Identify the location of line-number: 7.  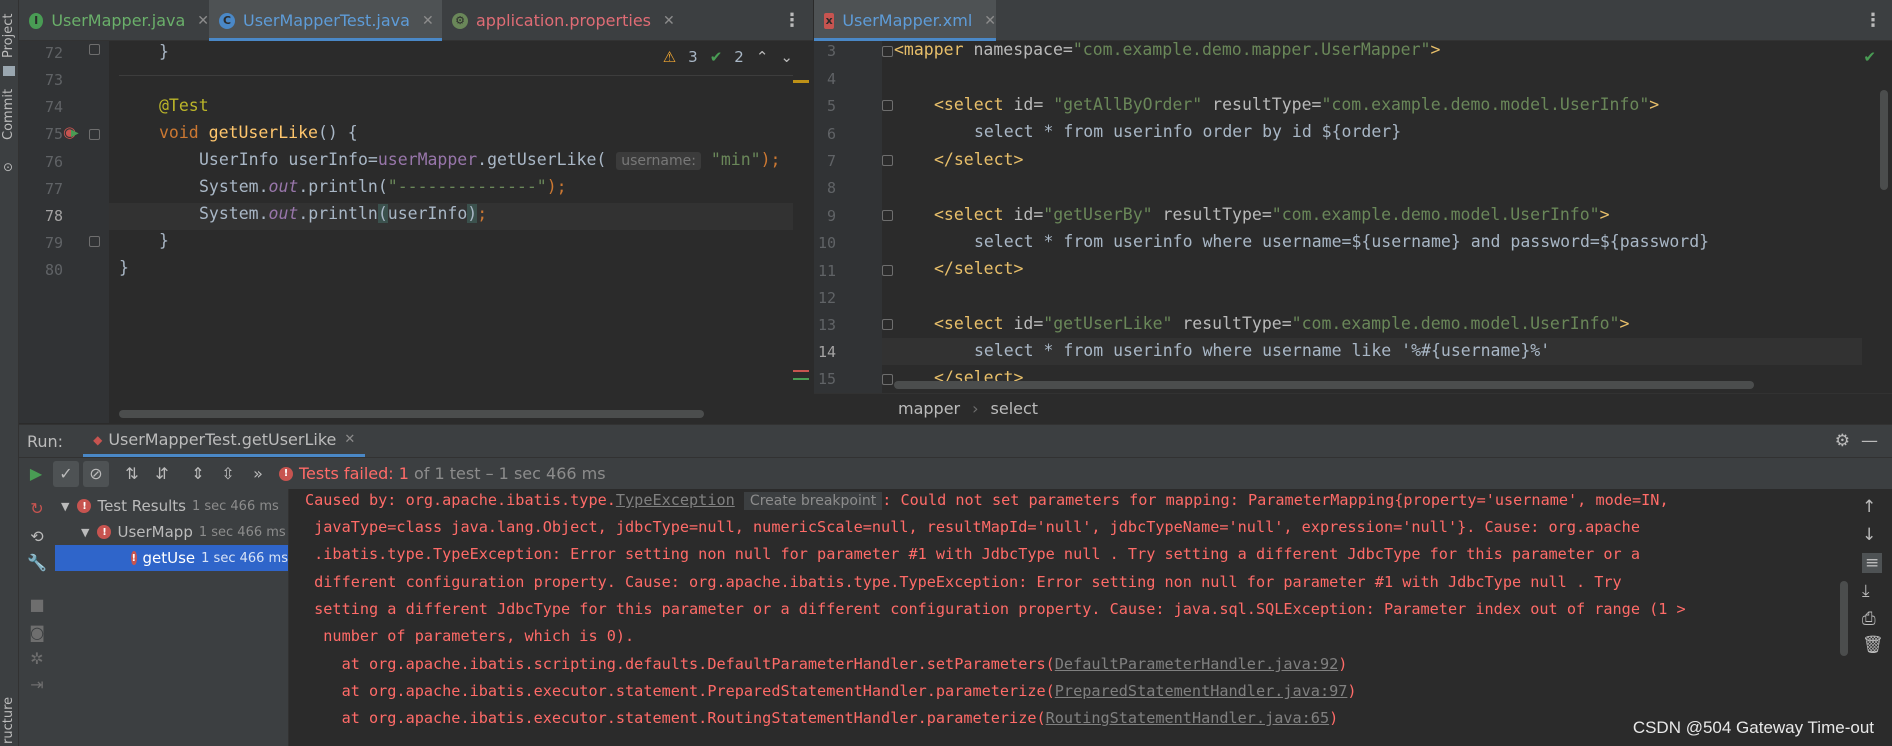
(831, 161).